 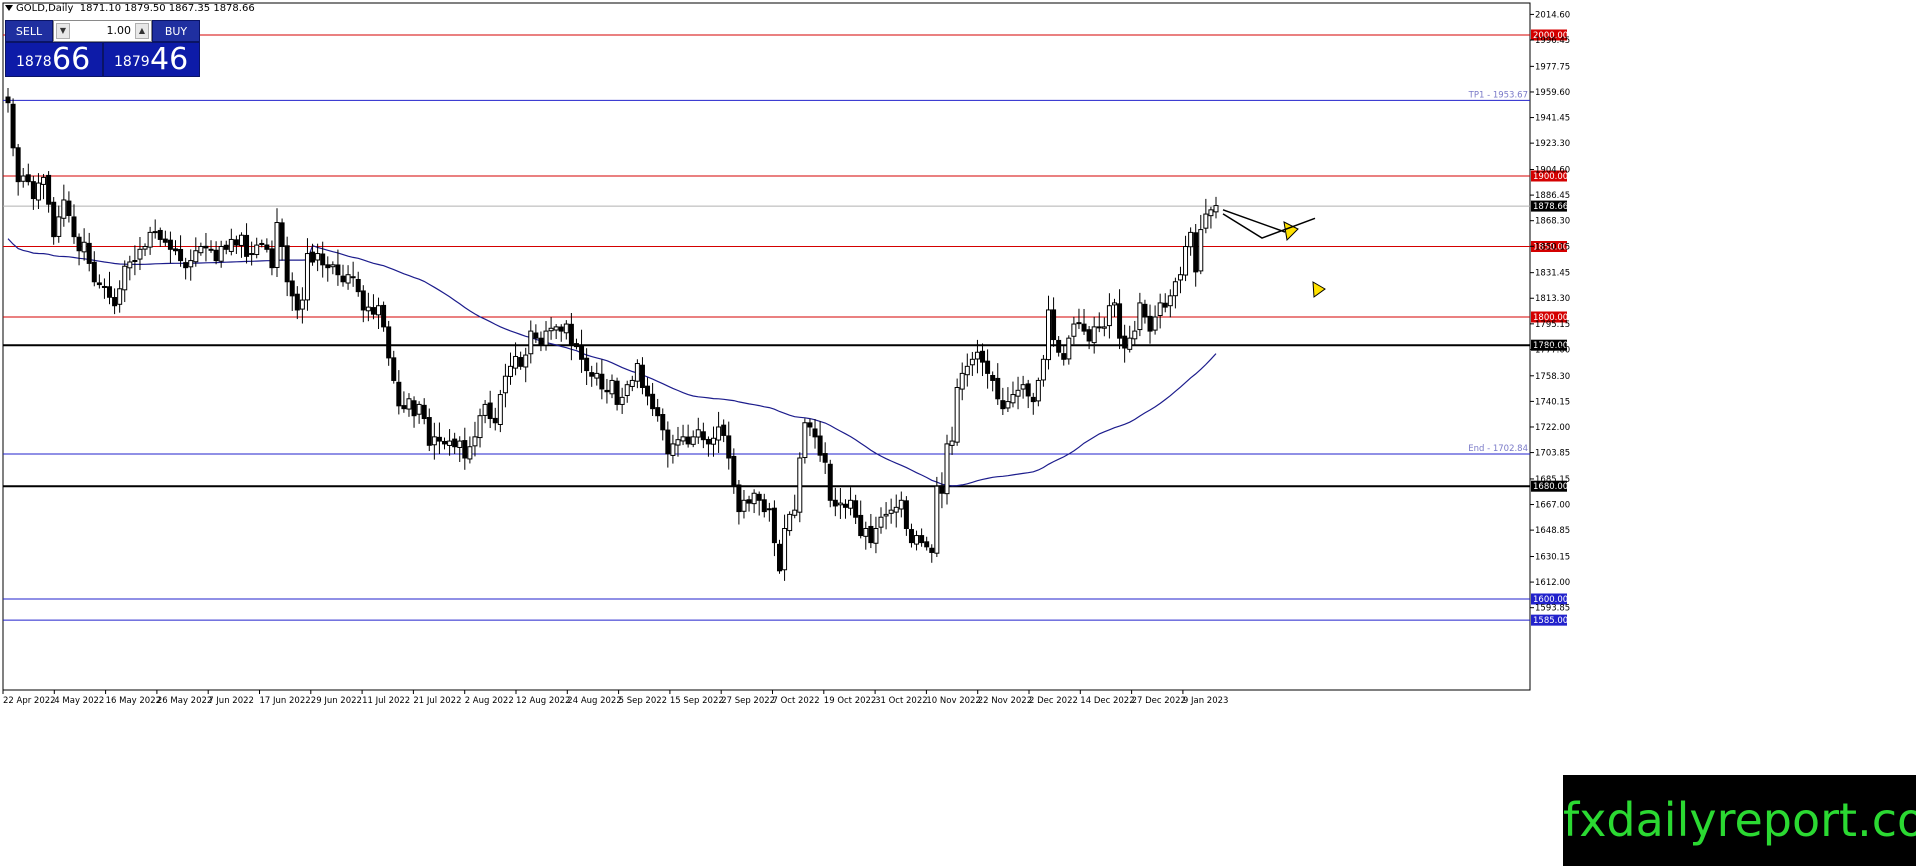 I want to click on lot-size-field: ▼ 1.00 ▲, so click(x=102, y=31).